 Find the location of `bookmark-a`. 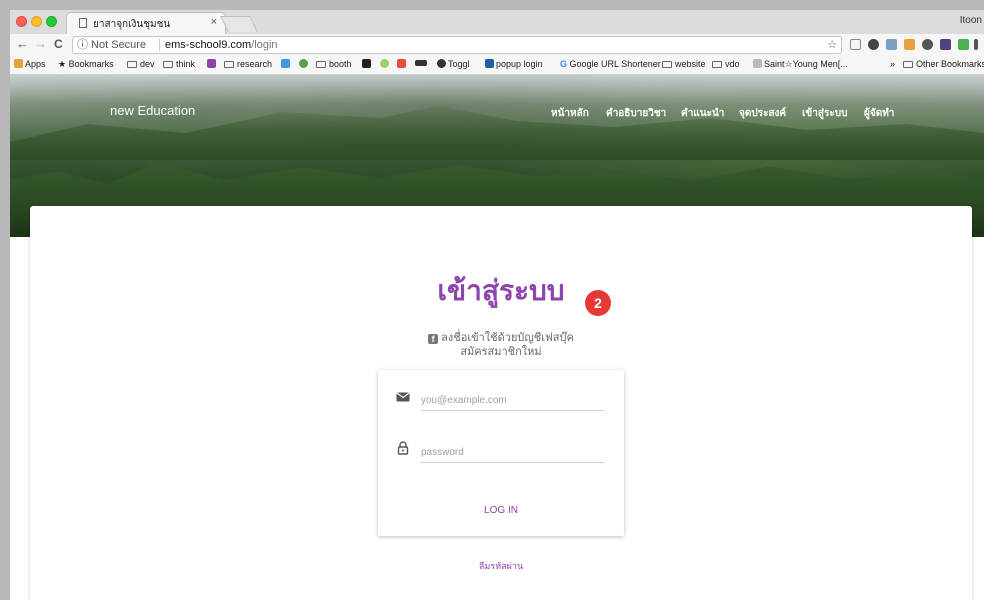

bookmark-a is located at coordinates (367, 64).